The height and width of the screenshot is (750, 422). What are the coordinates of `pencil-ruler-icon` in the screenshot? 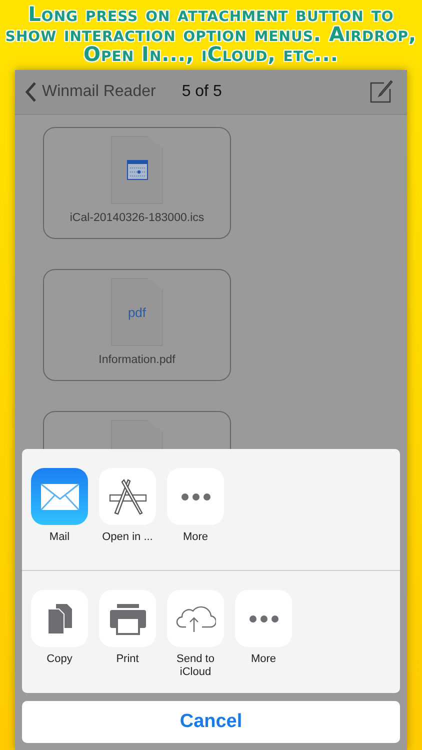 It's located at (128, 496).